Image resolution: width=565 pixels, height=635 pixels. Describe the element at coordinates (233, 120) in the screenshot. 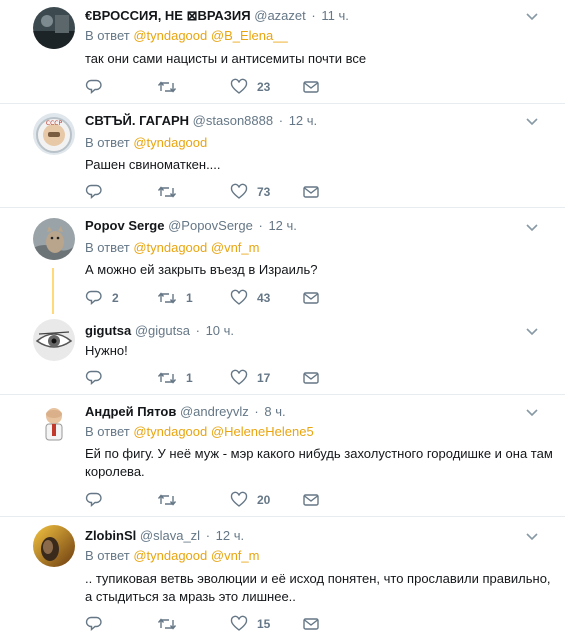

I see `author-handle: @stason8888` at that location.